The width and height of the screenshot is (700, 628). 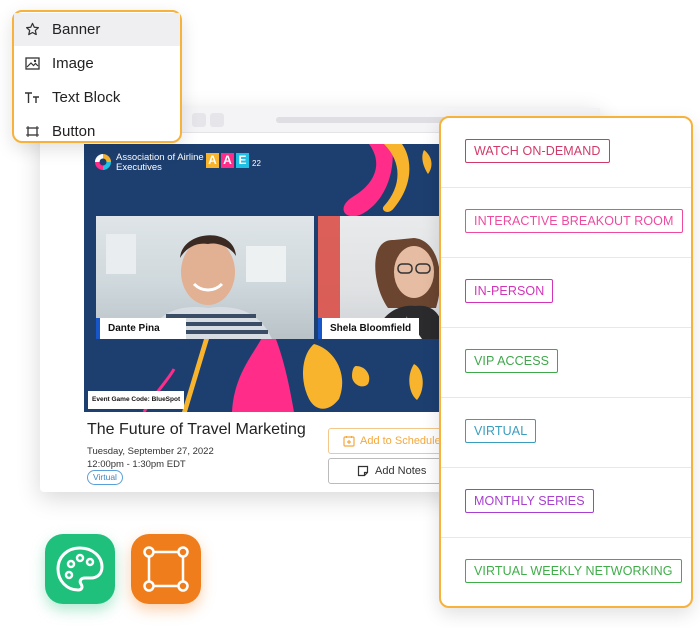 What do you see at coordinates (566, 293) in the screenshot?
I see `tag-row: IN-PERSON` at bounding box center [566, 293].